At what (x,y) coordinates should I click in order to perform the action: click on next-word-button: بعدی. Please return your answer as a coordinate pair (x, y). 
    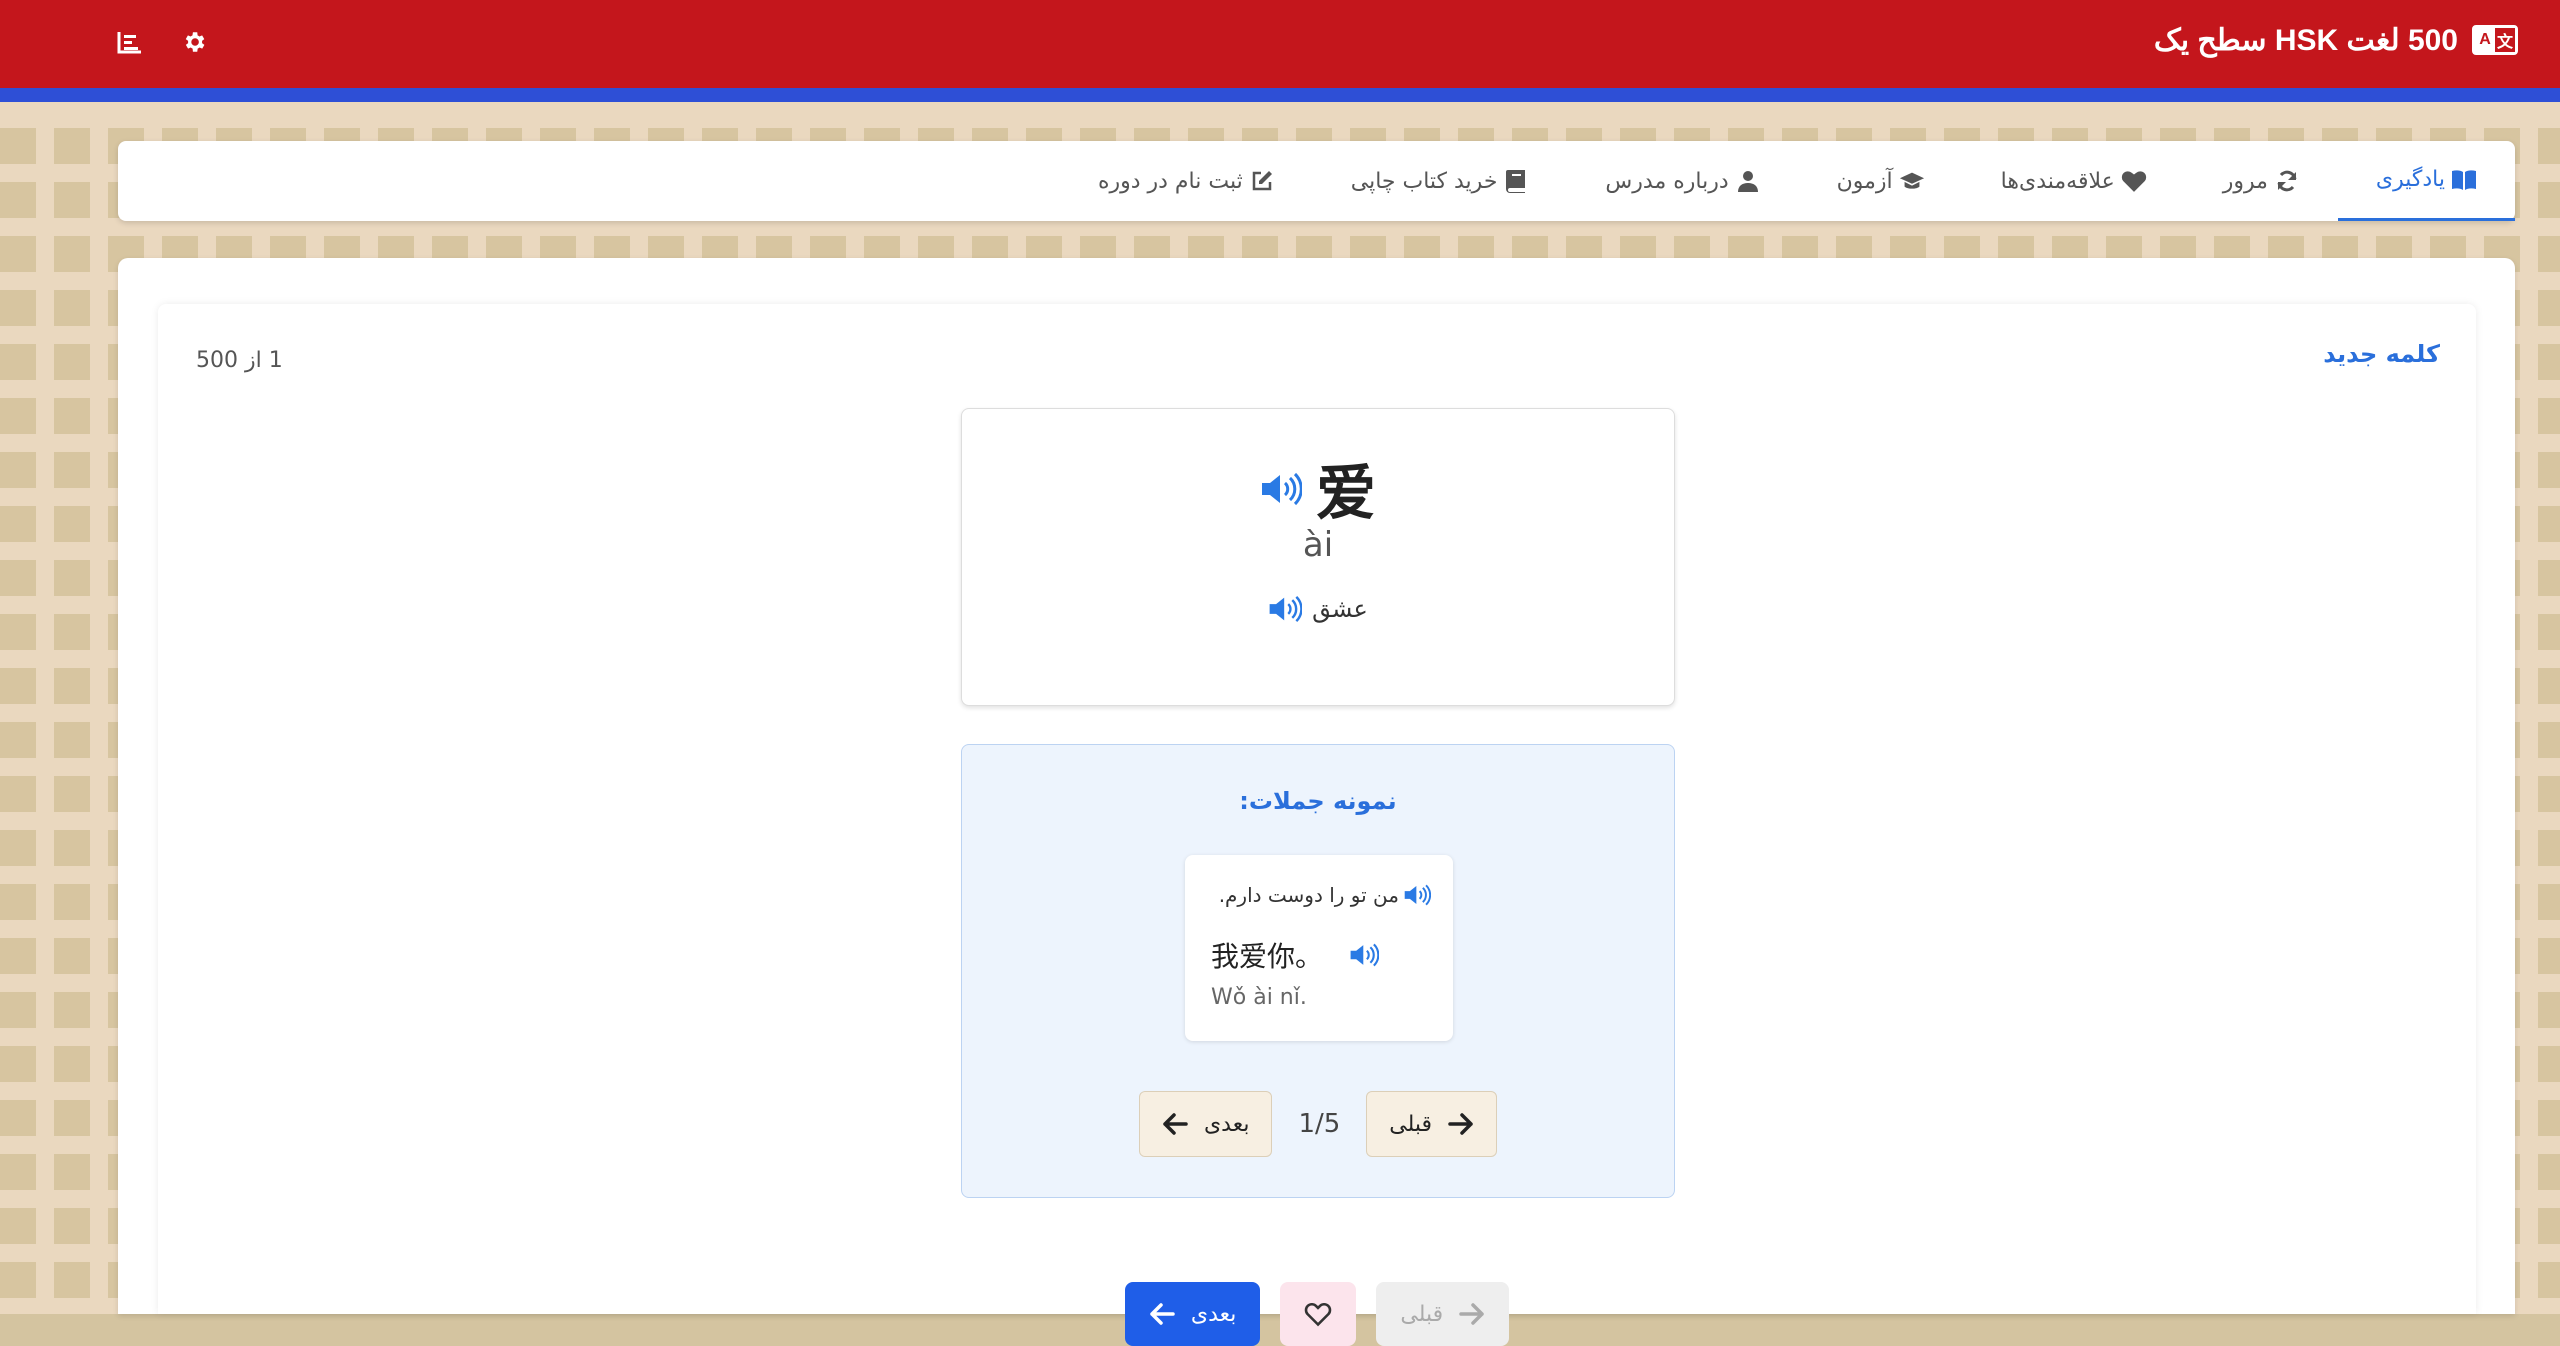
    Looking at the image, I should click on (1192, 1314).